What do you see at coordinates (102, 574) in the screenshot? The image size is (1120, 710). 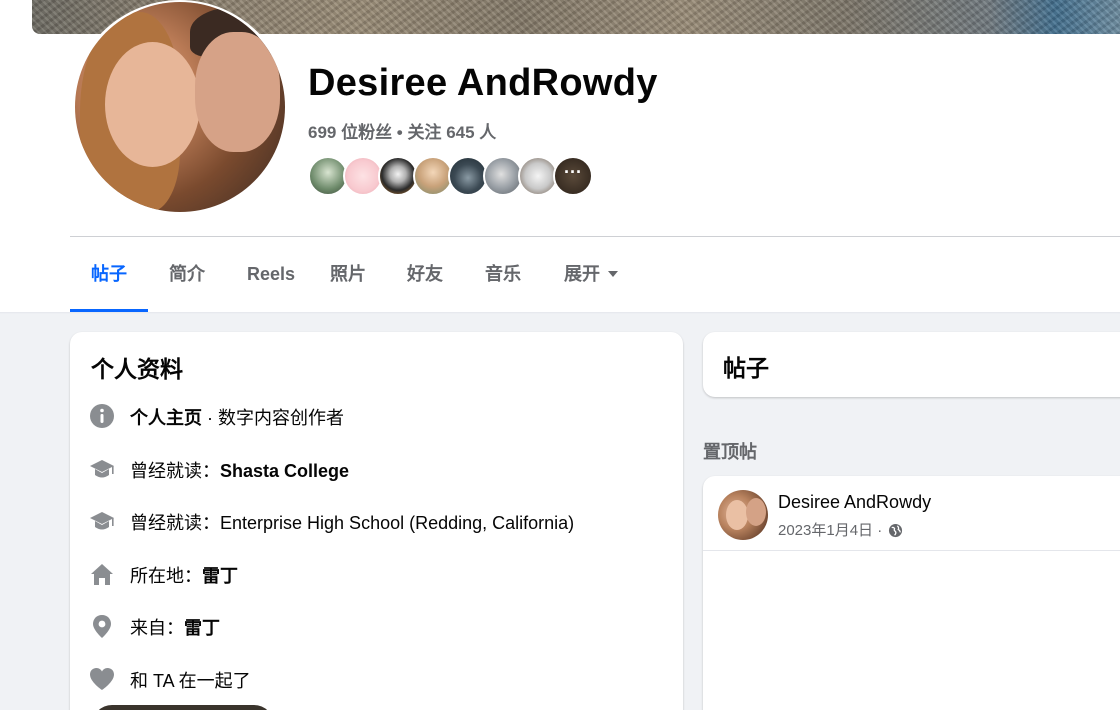 I see `home-icon` at bounding box center [102, 574].